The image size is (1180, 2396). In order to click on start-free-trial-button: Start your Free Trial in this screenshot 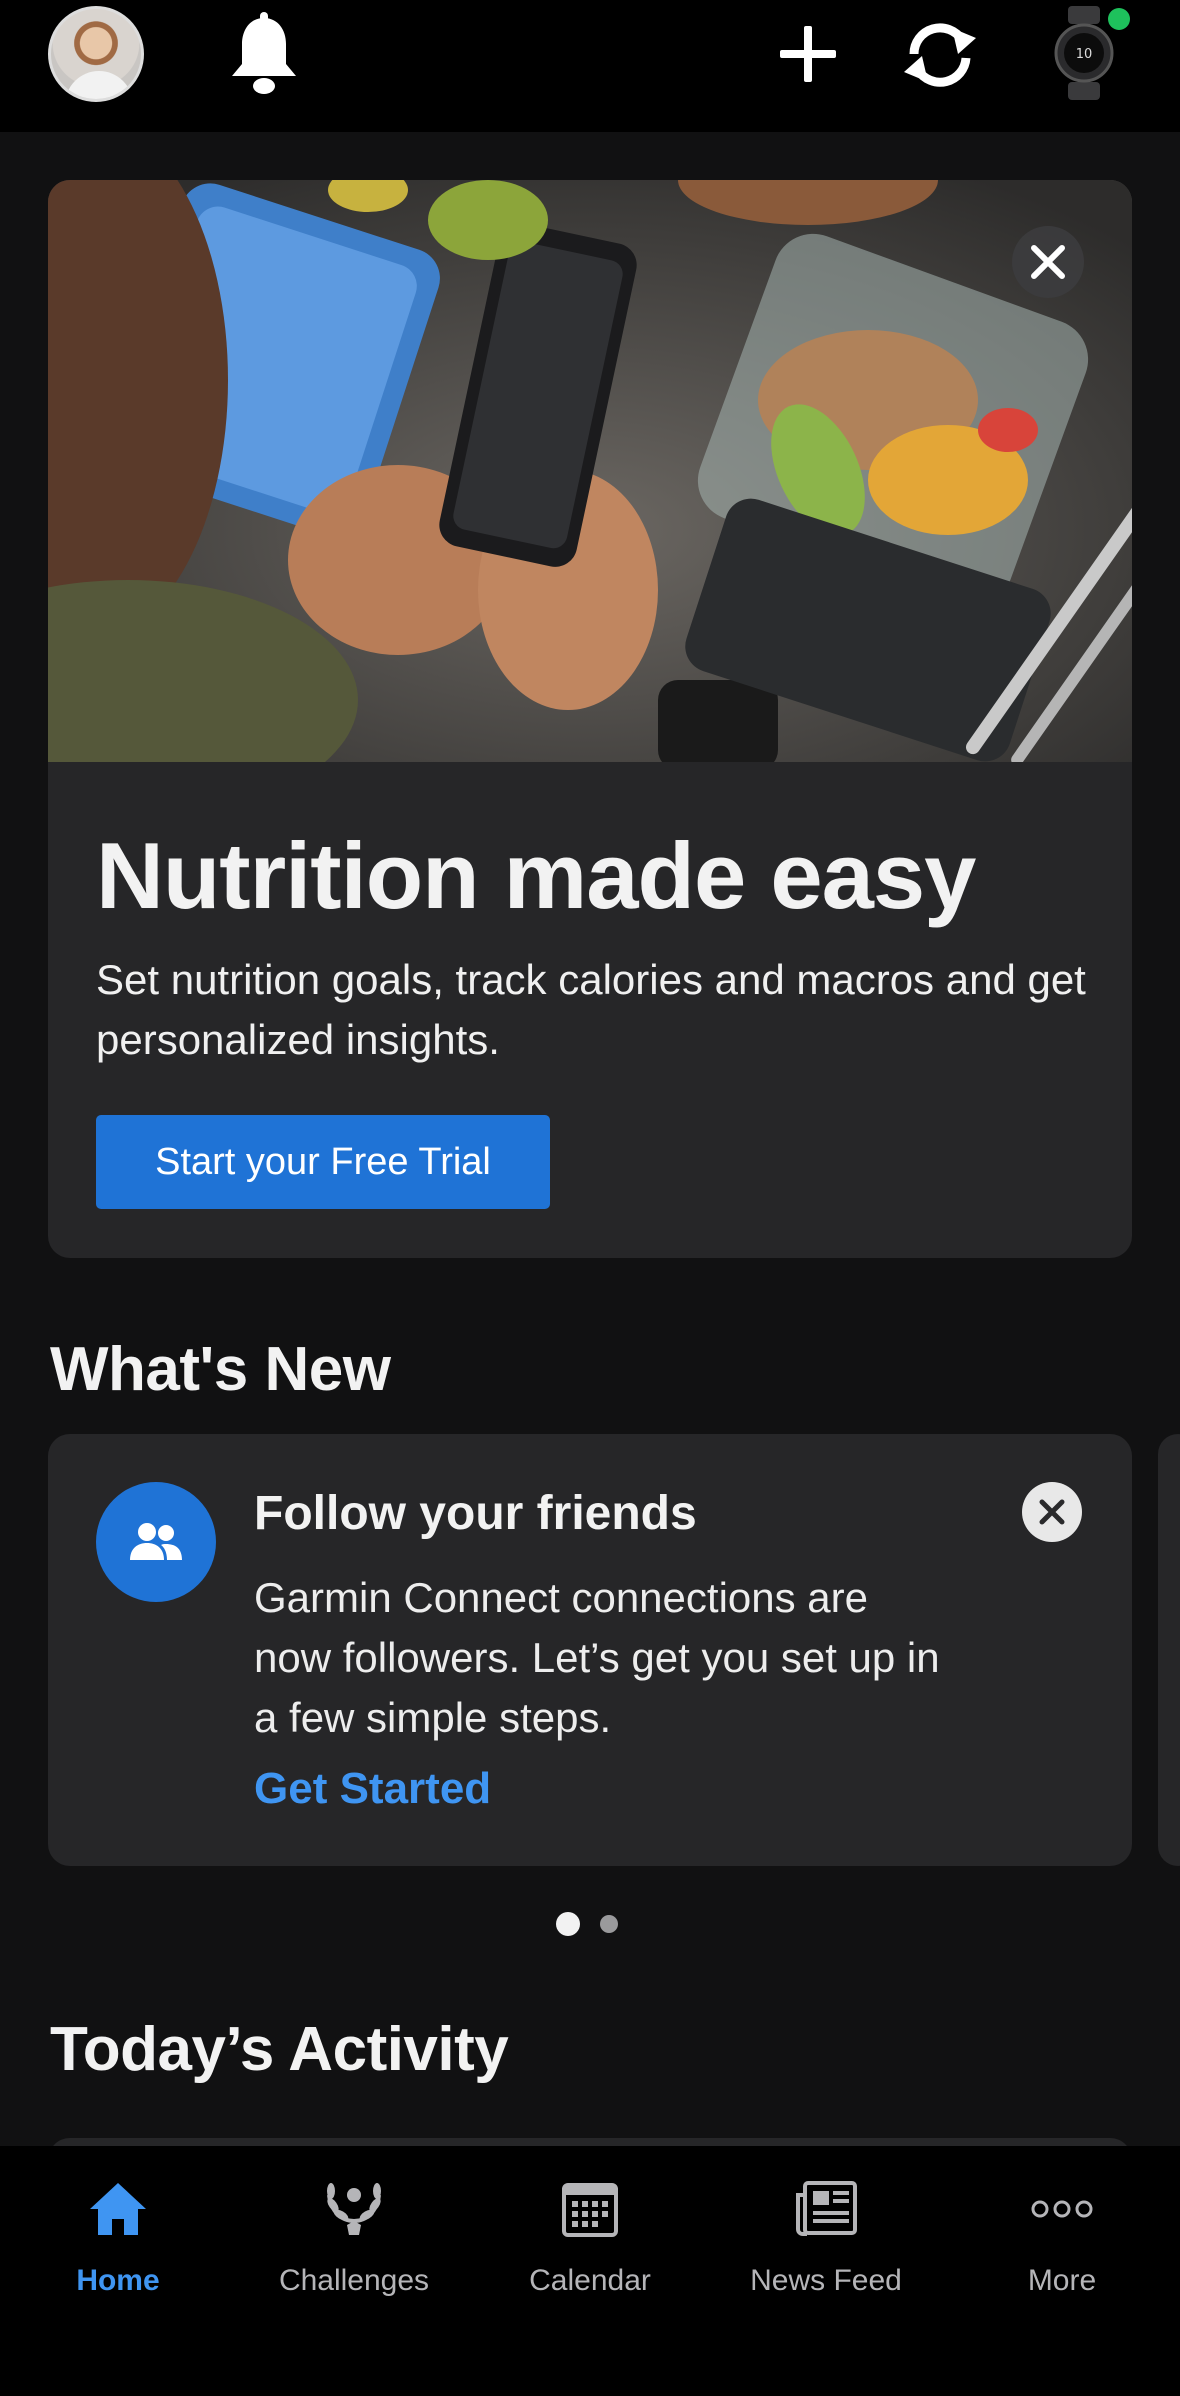, I will do `click(323, 1162)`.